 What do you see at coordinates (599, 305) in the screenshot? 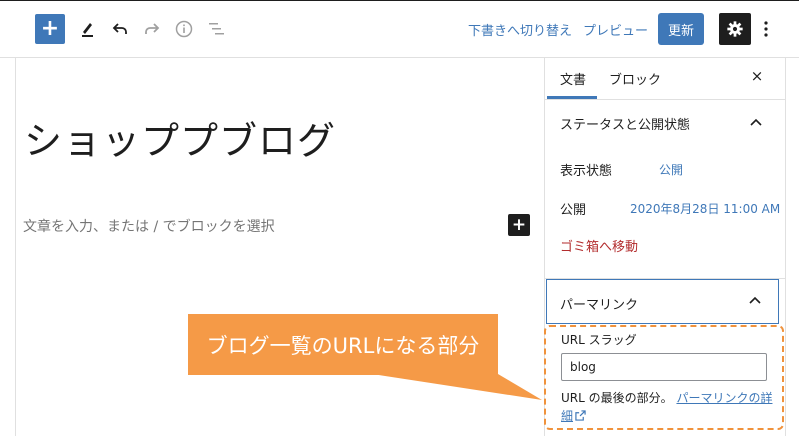
I see `permalink-panel-title: パーマリンク` at bounding box center [599, 305].